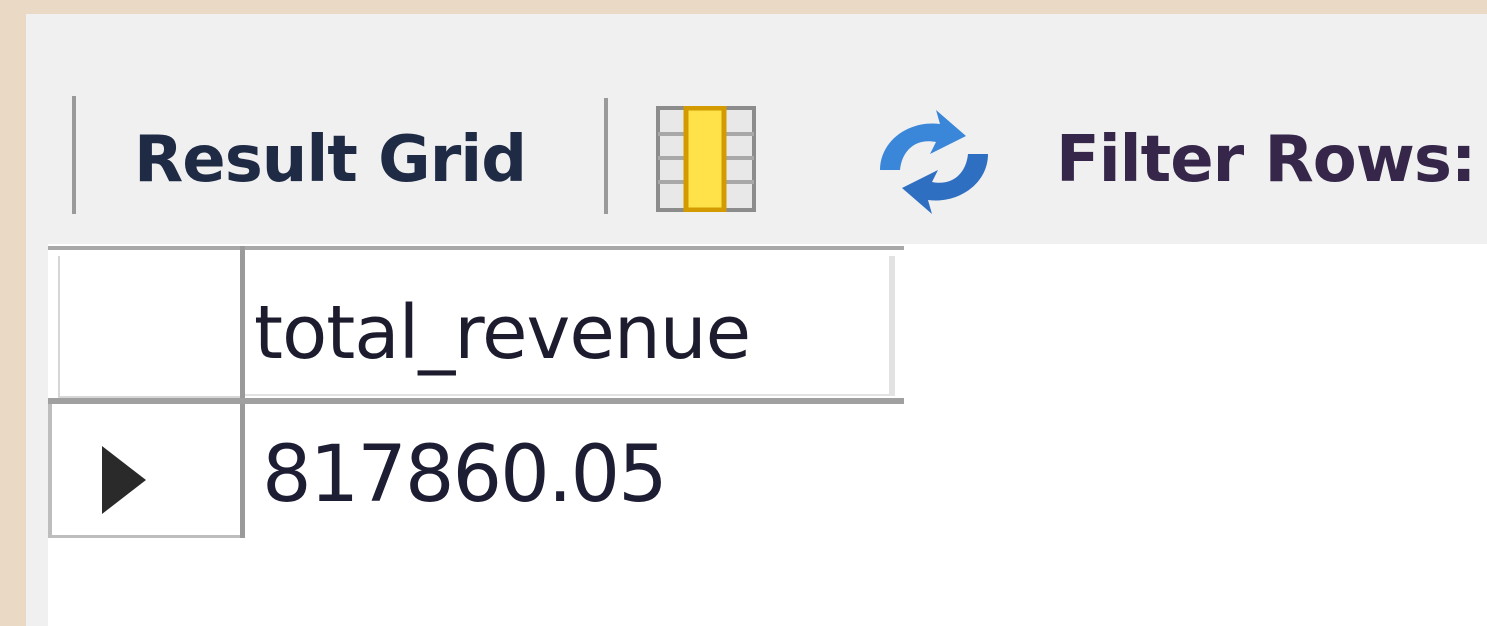 This screenshot has width=1487, height=626. Describe the element at coordinates (502, 333) in the screenshot. I see `column-header-label: total_revenue` at that location.